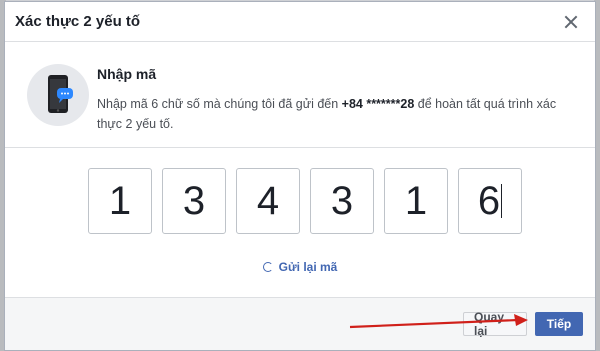 The width and height of the screenshot is (600, 351). What do you see at coordinates (490, 201) in the screenshot?
I see `code-digit-6: 6` at bounding box center [490, 201].